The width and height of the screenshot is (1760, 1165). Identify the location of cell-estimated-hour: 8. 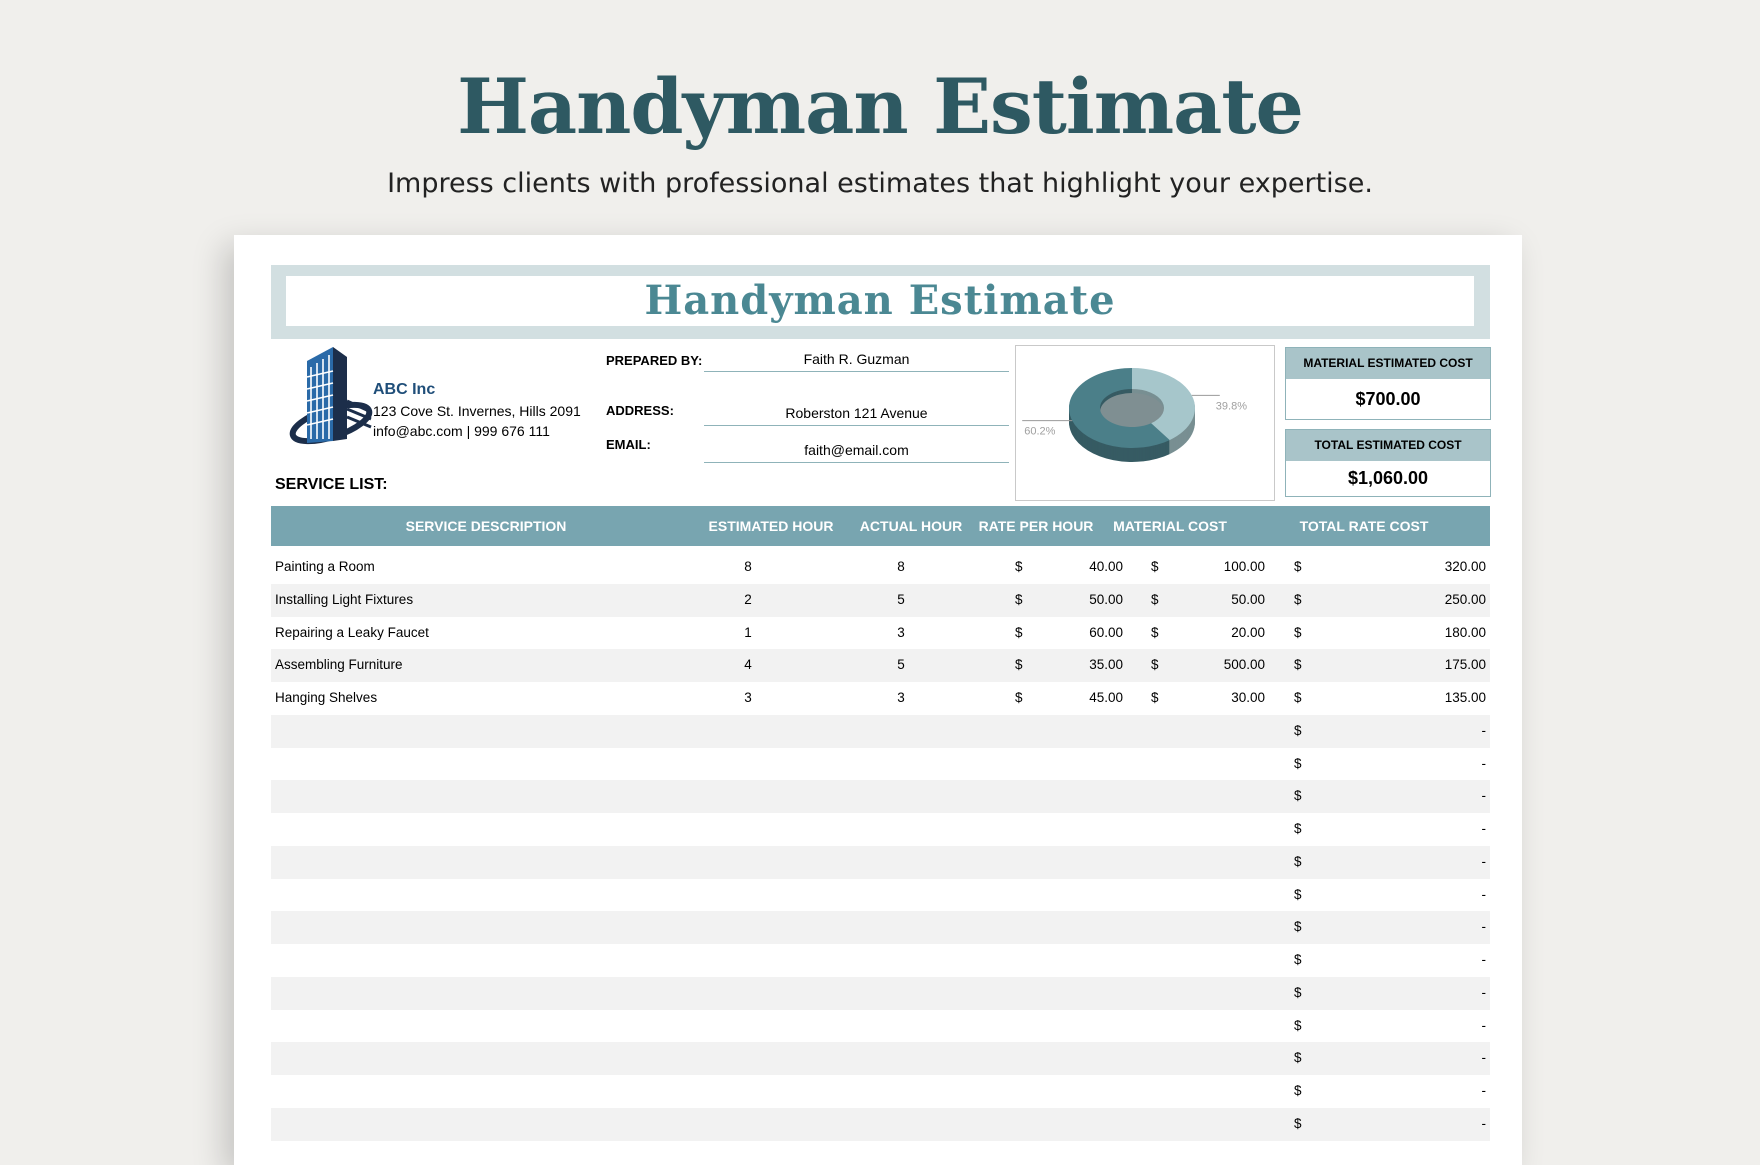
(748, 566).